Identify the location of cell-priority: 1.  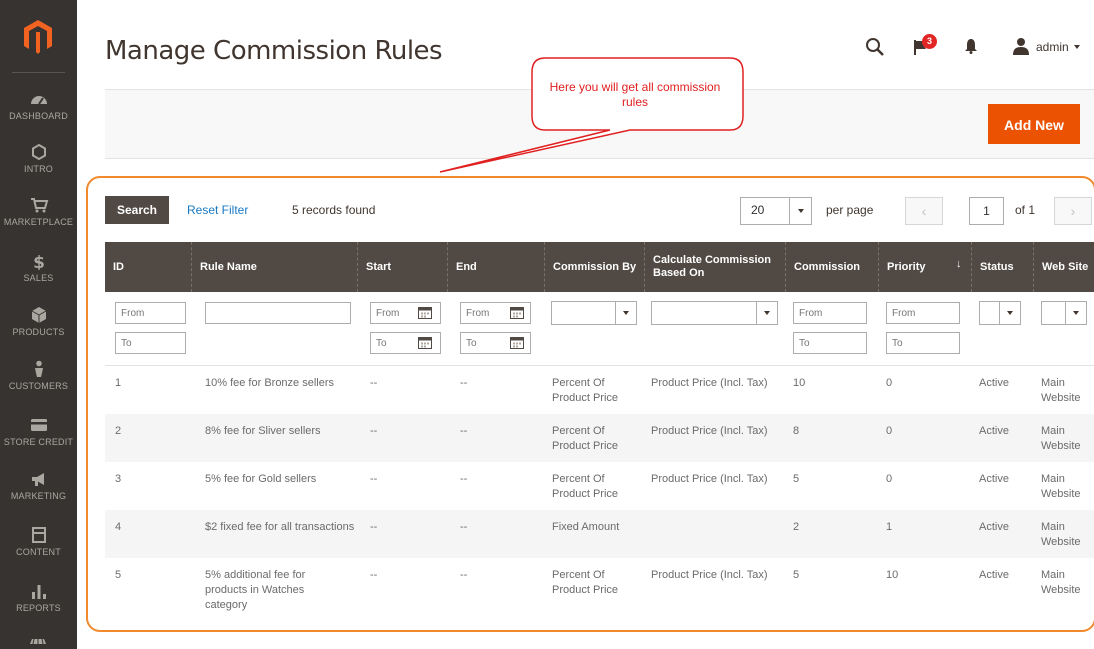
(889, 527).